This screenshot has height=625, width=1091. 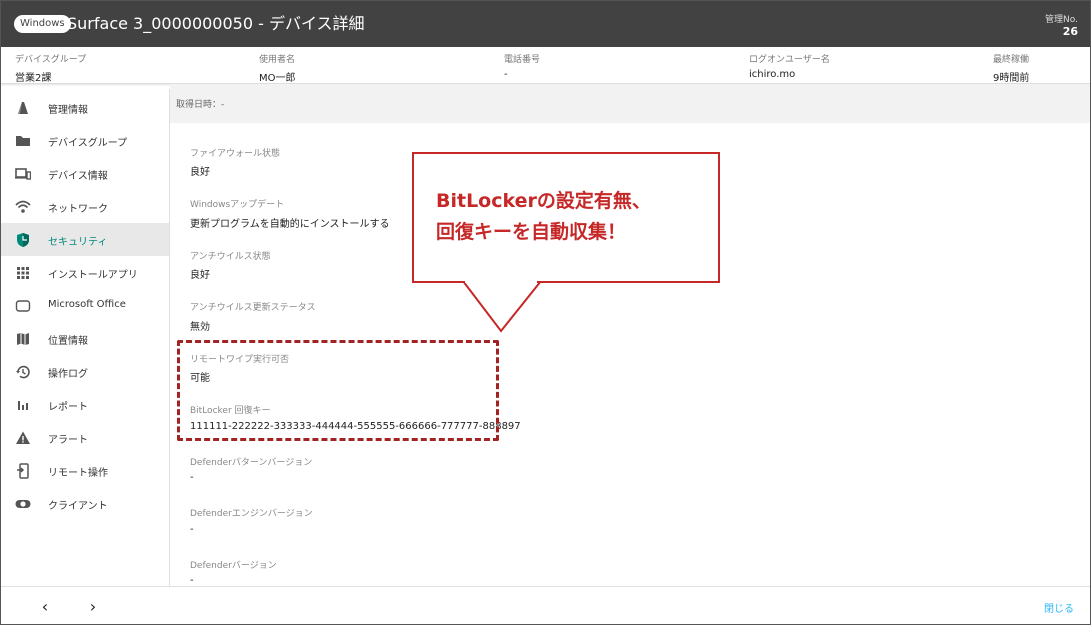 I want to click on firewall-status-value: 良好, so click(x=200, y=172).